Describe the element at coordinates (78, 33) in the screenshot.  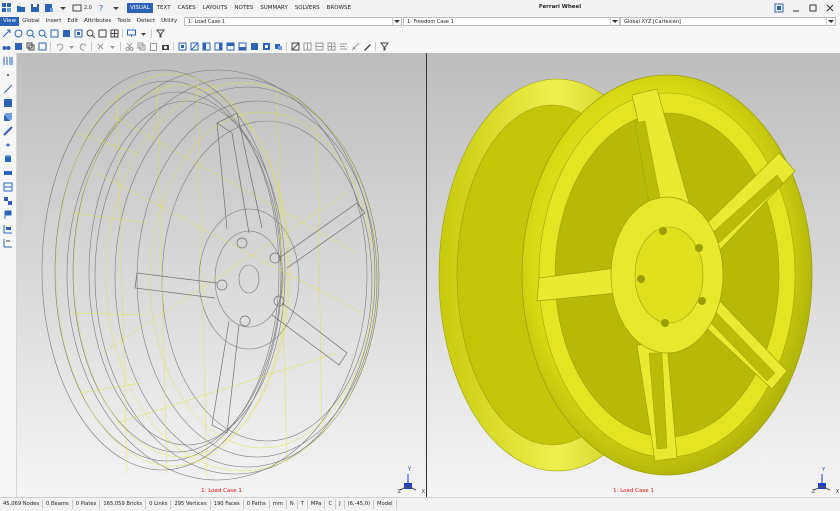
I see `fit-icon` at that location.